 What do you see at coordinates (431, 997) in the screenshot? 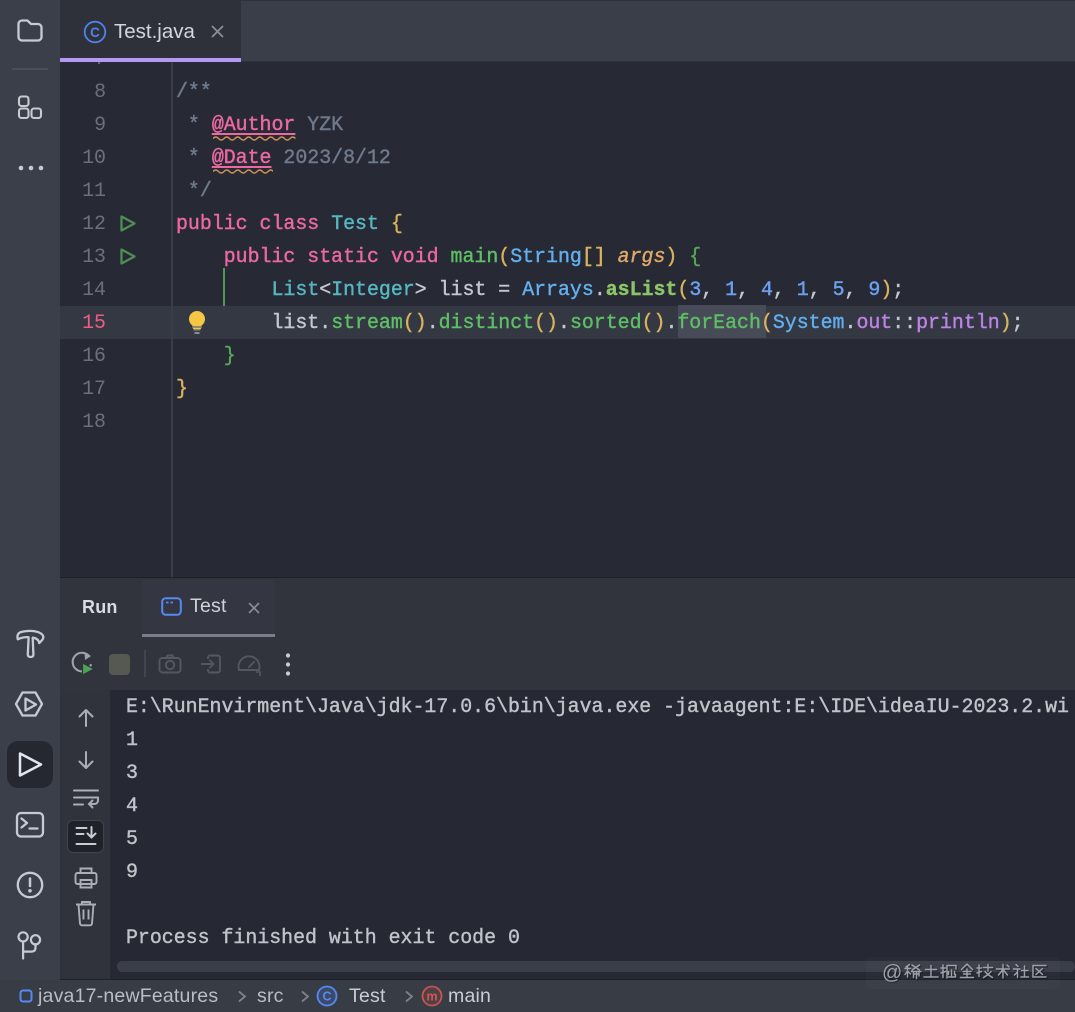
I see `svg-text: m` at bounding box center [431, 997].